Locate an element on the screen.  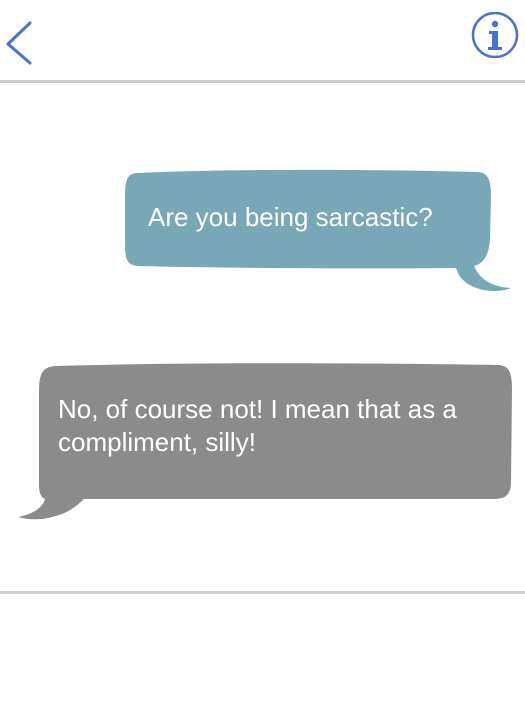
back-button is located at coordinates (21, 43).